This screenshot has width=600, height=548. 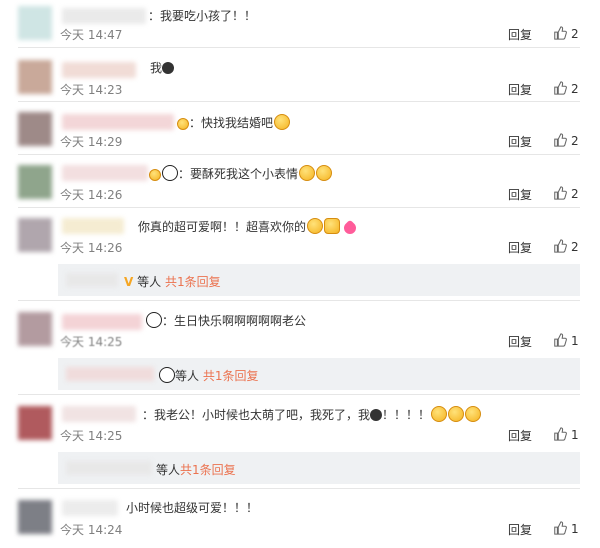 I want to click on sad-emoji-icon, so click(x=282, y=122).